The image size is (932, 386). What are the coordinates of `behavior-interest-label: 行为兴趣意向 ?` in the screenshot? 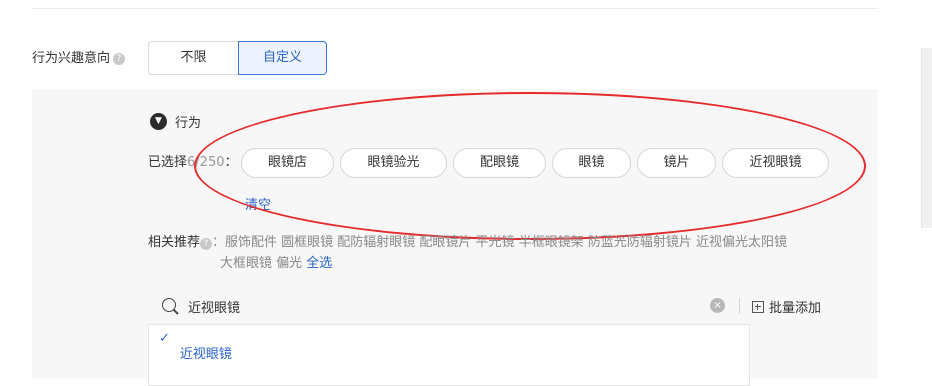 It's located at (79, 59).